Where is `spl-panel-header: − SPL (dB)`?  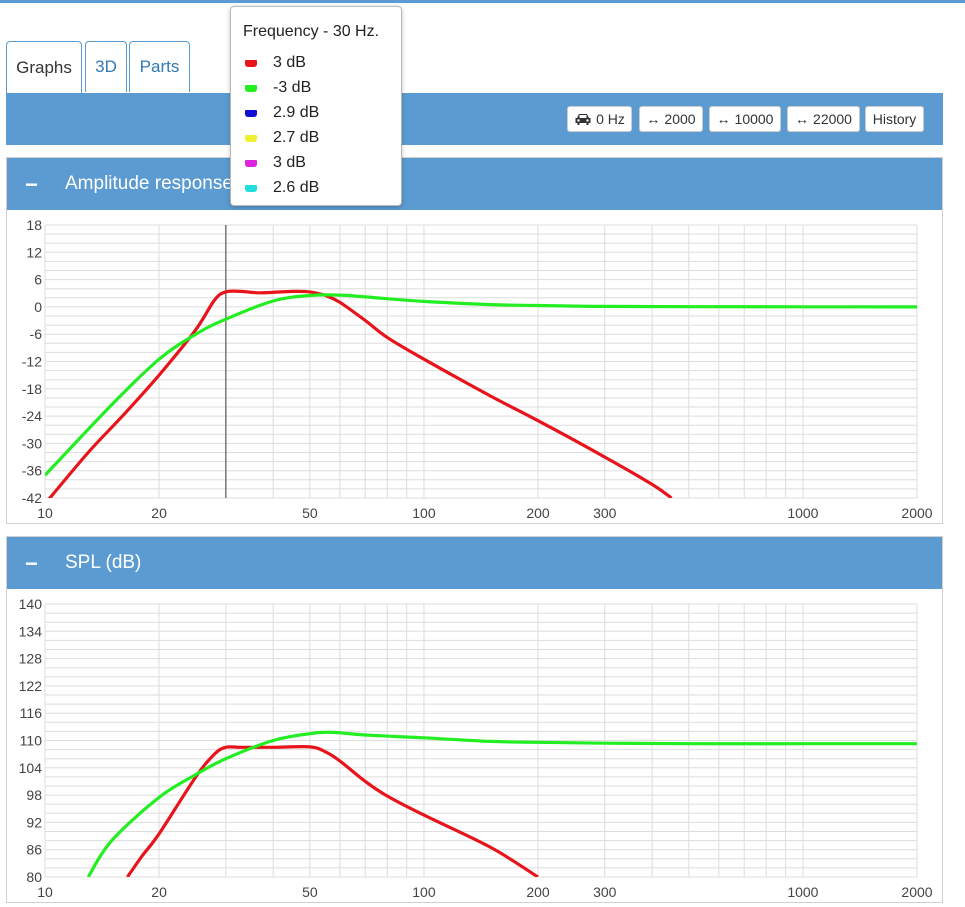
spl-panel-header: − SPL (dB) is located at coordinates (474, 563).